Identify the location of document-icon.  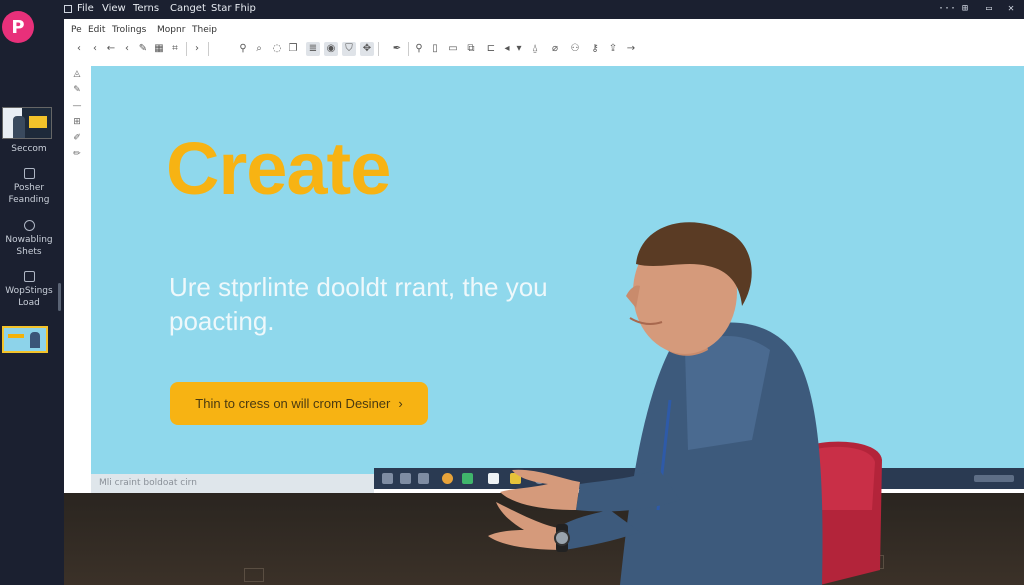
(29, 276).